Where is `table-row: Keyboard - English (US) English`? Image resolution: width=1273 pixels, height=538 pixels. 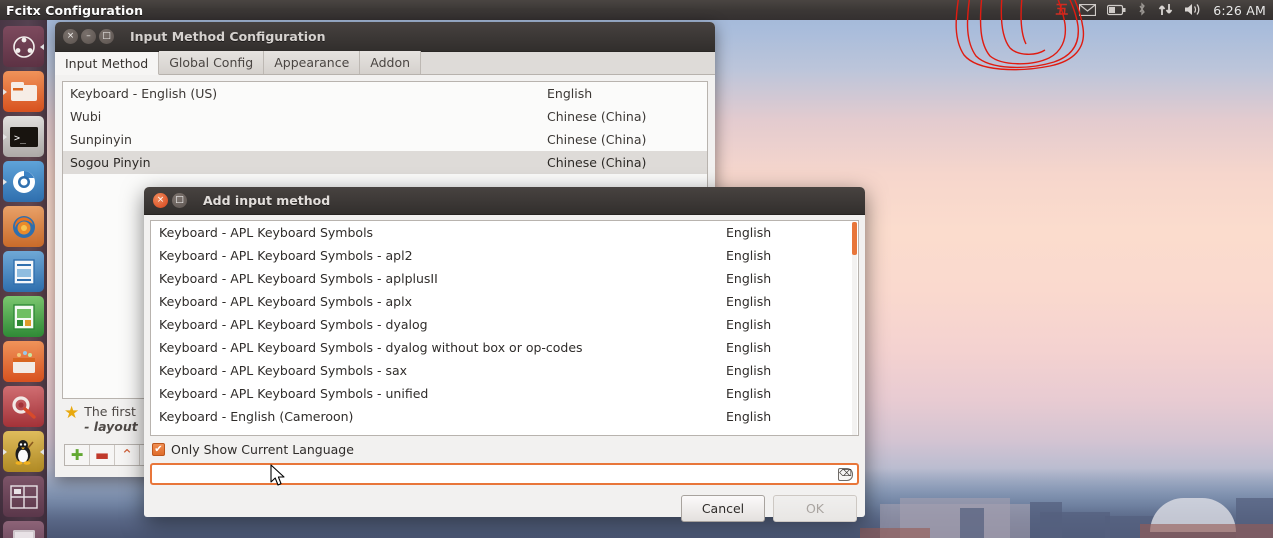
table-row: Keyboard - English (US) English is located at coordinates (385, 93).